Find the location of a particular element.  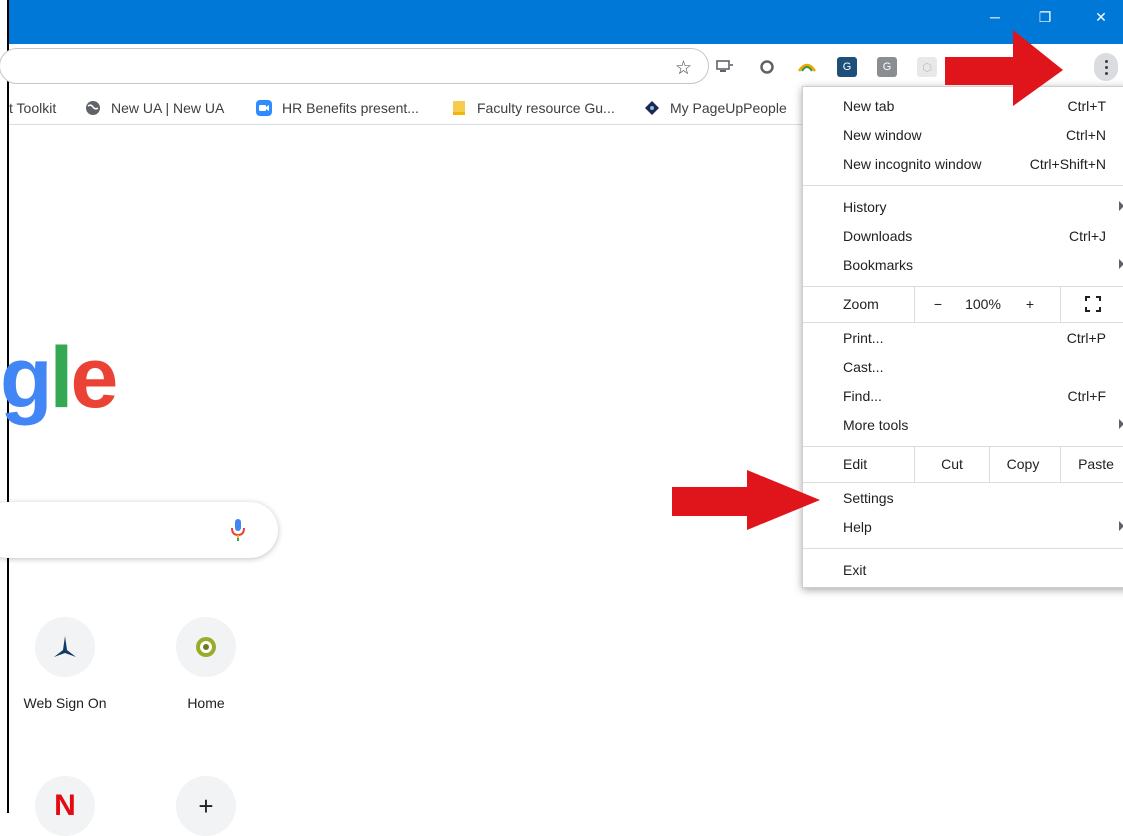

cast-extension-icon is located at coordinates (725, 67).